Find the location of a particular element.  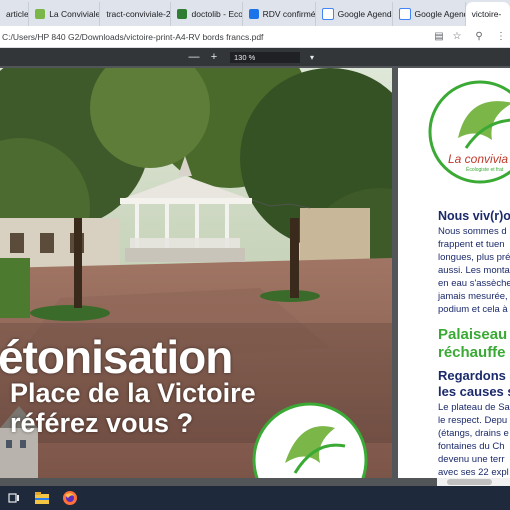

taskbar is located at coordinates (255, 498).